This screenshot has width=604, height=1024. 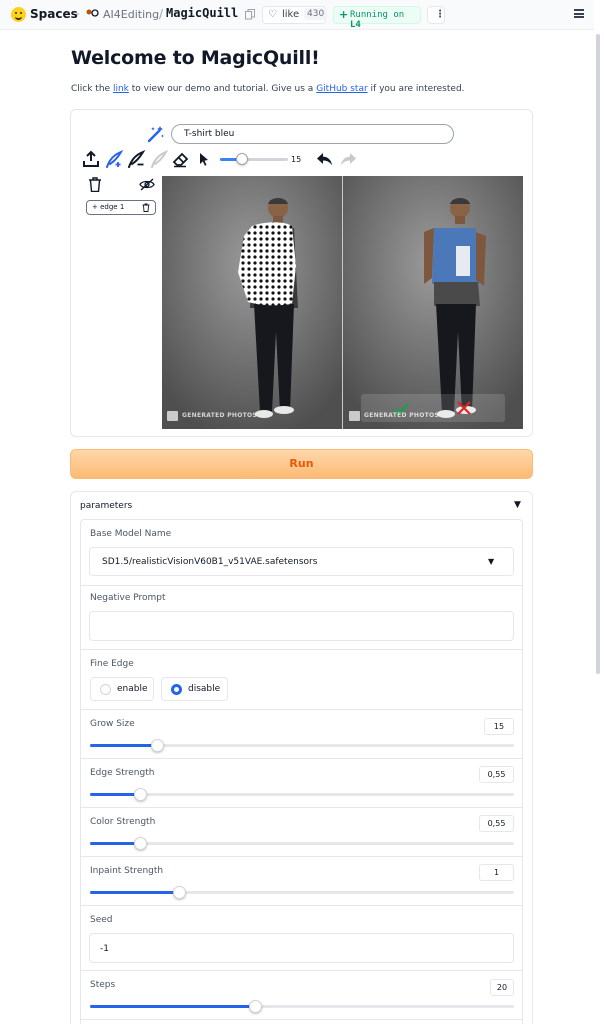 I want to click on hardware-label: L4, so click(x=355, y=25).